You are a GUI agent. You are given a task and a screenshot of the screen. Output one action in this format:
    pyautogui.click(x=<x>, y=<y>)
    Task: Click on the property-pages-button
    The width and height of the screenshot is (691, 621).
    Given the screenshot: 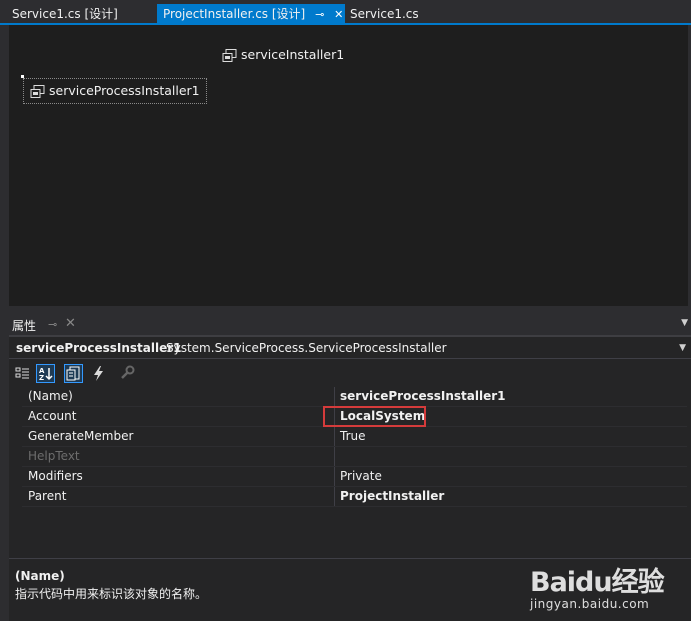 What is the action you would take?
    pyautogui.click(x=127, y=373)
    